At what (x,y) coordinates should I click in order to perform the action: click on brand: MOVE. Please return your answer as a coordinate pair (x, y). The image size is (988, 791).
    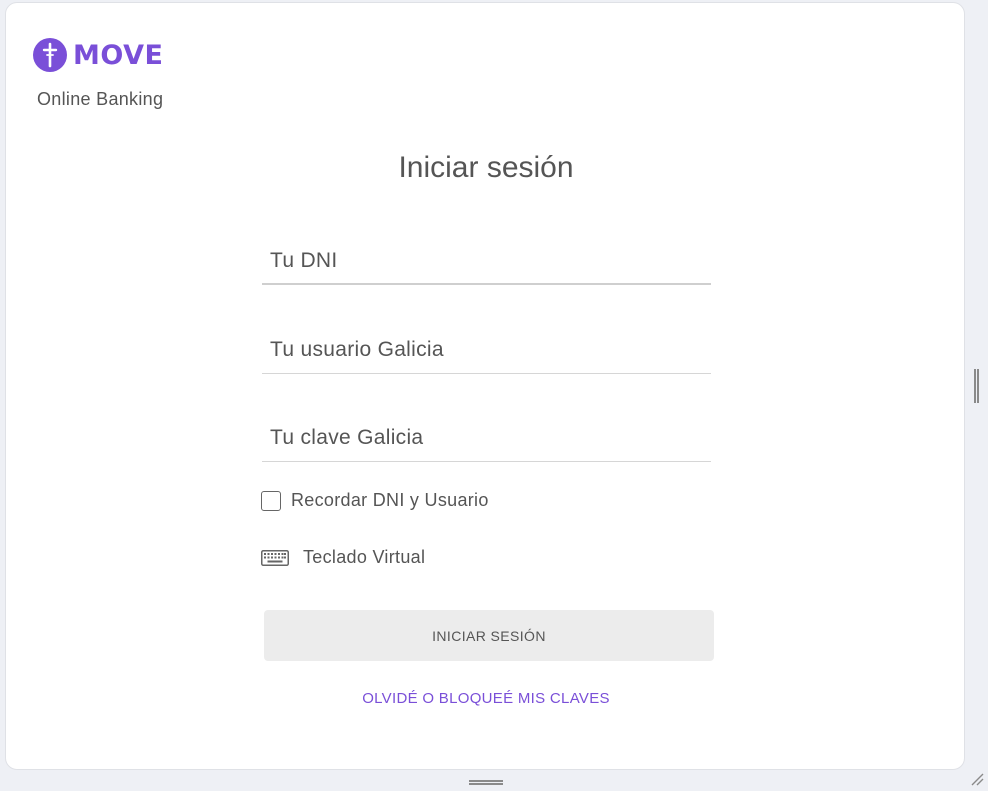
    Looking at the image, I should click on (98, 55).